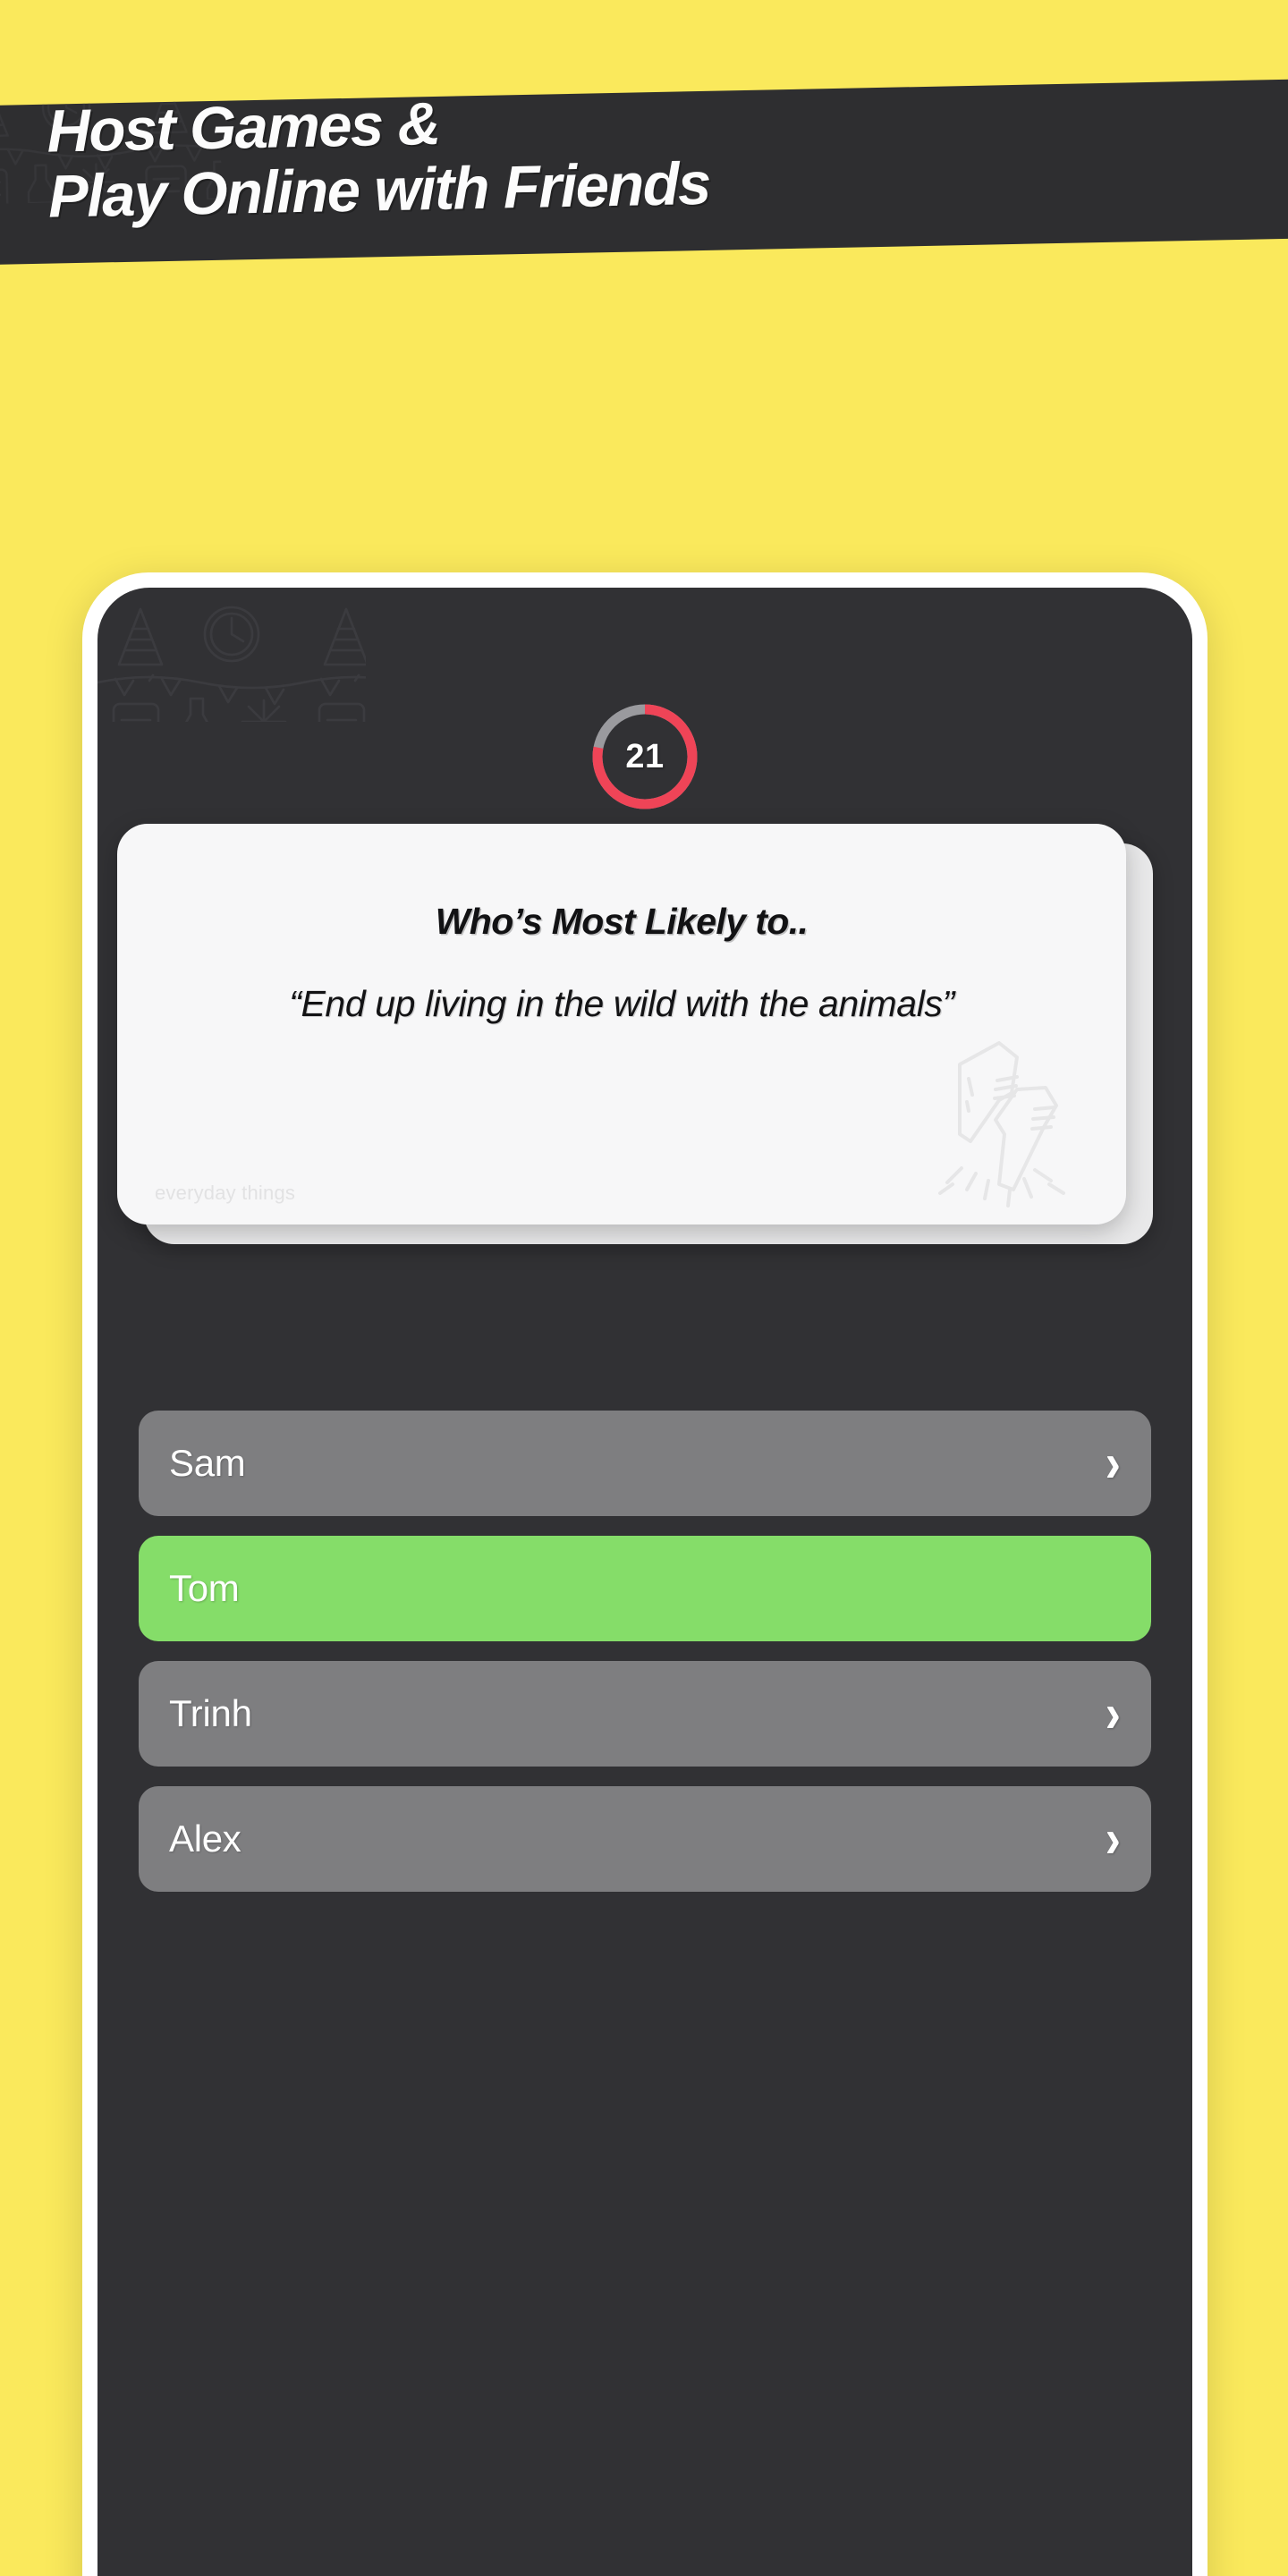 The image size is (1288, 2576). I want to click on countdown-timer: 21, so click(645, 757).